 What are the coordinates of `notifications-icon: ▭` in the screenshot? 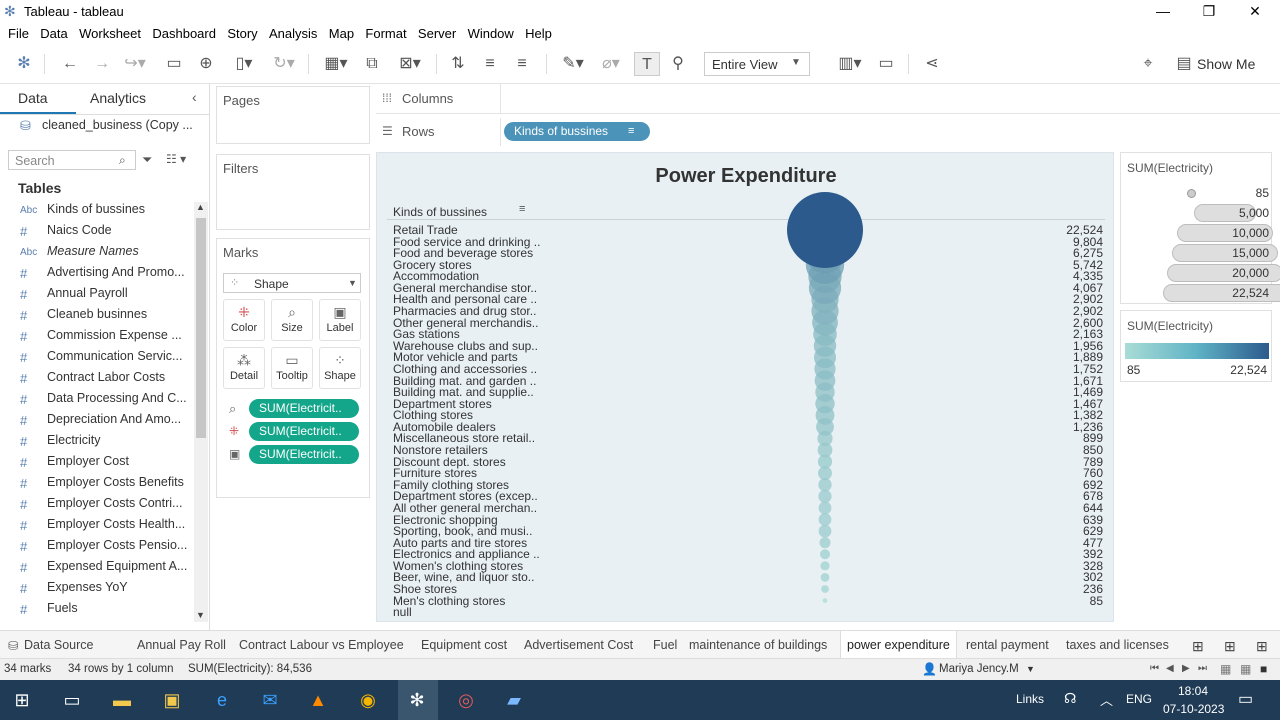 It's located at (1245, 699).